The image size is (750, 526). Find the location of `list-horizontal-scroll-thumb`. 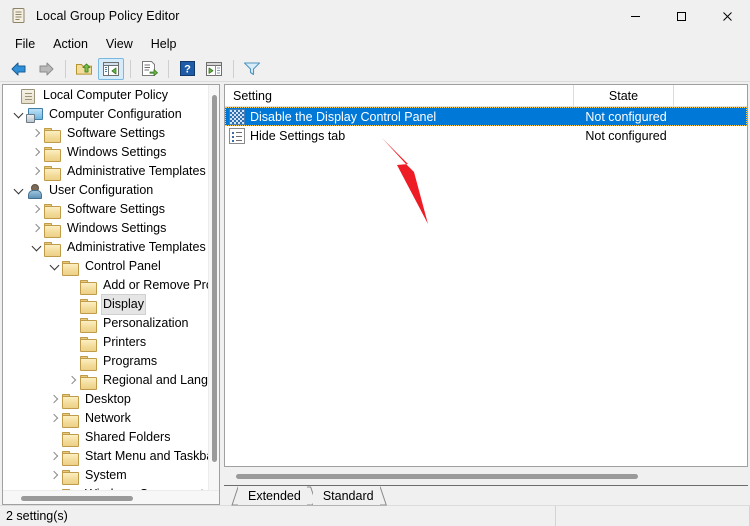

list-horizontal-scroll-thumb is located at coordinates (437, 476).